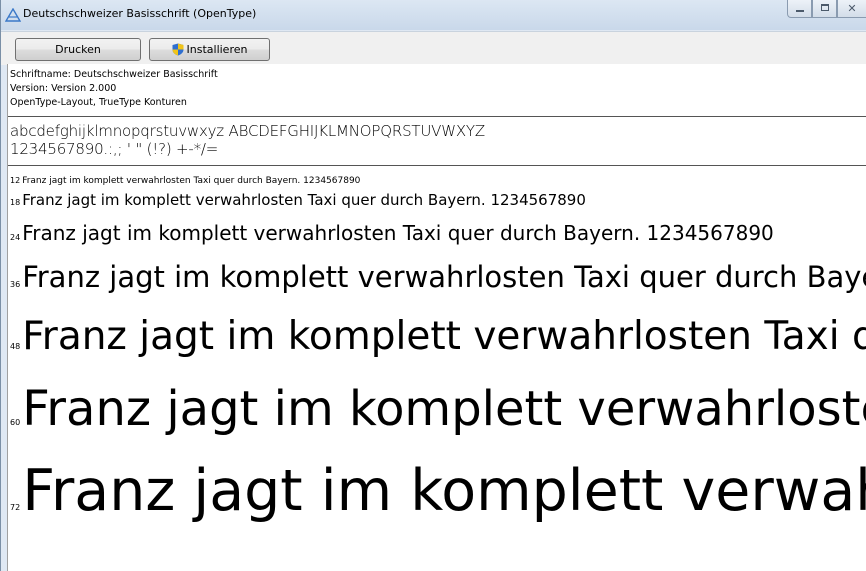 This screenshot has width=866, height=571. I want to click on font-version: Version: Version 2.000, so click(63, 88).